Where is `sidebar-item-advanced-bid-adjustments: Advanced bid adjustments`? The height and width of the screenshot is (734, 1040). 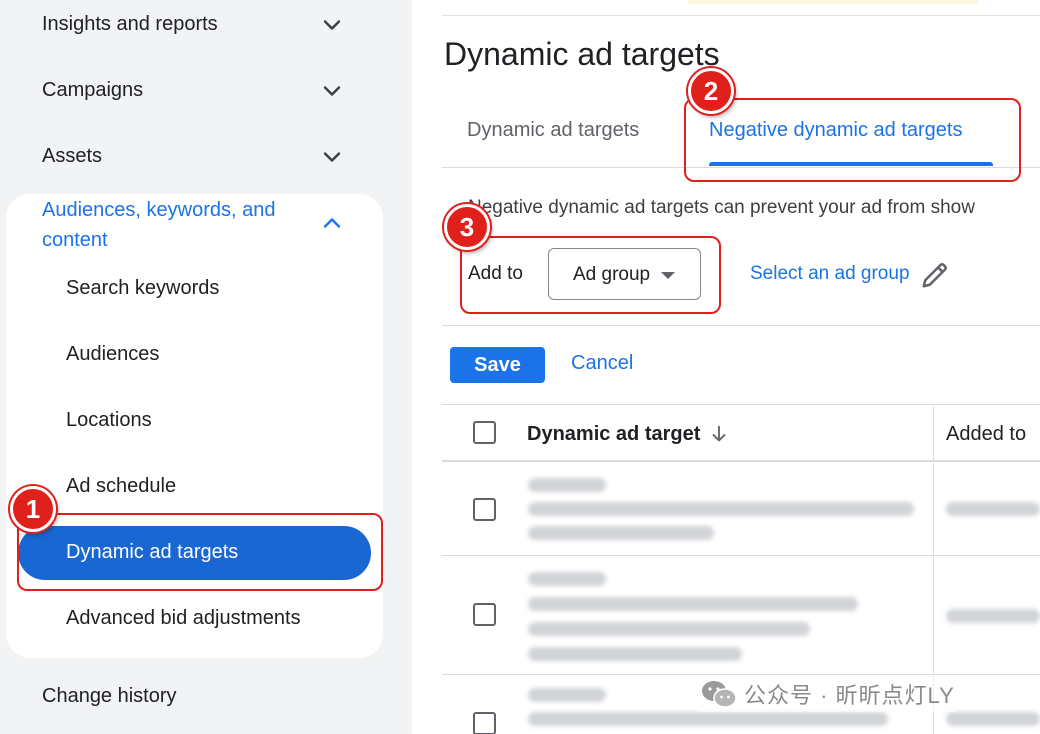 sidebar-item-advanced-bid-adjustments: Advanced bid adjustments is located at coordinates (183, 618).